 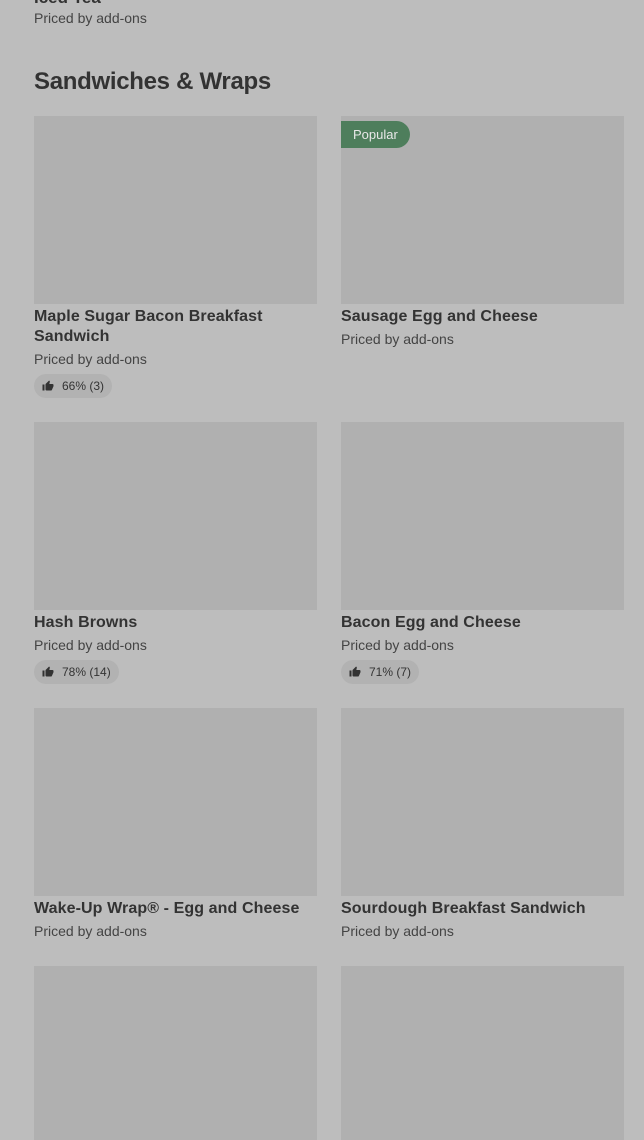 I want to click on item-name: Bacon Egg and Cheese, so click(x=482, y=623).